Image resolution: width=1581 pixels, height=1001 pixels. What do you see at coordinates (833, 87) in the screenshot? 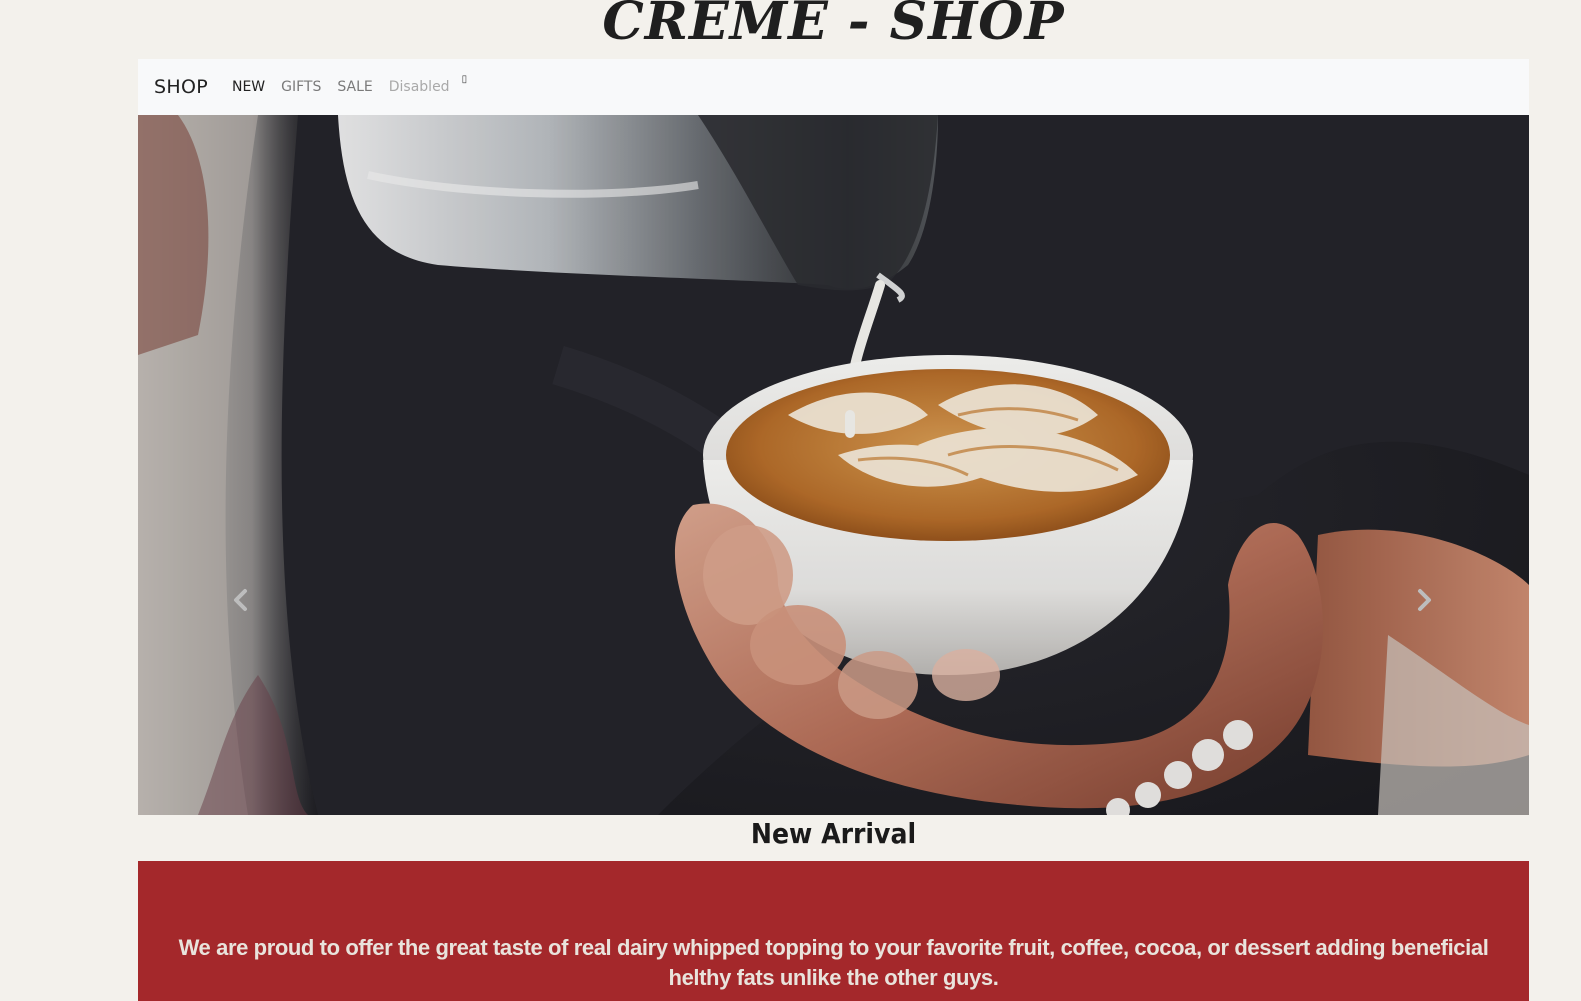
I see `navbar: SHOP NEW GIFTS SALE Disabled ▯` at bounding box center [833, 87].